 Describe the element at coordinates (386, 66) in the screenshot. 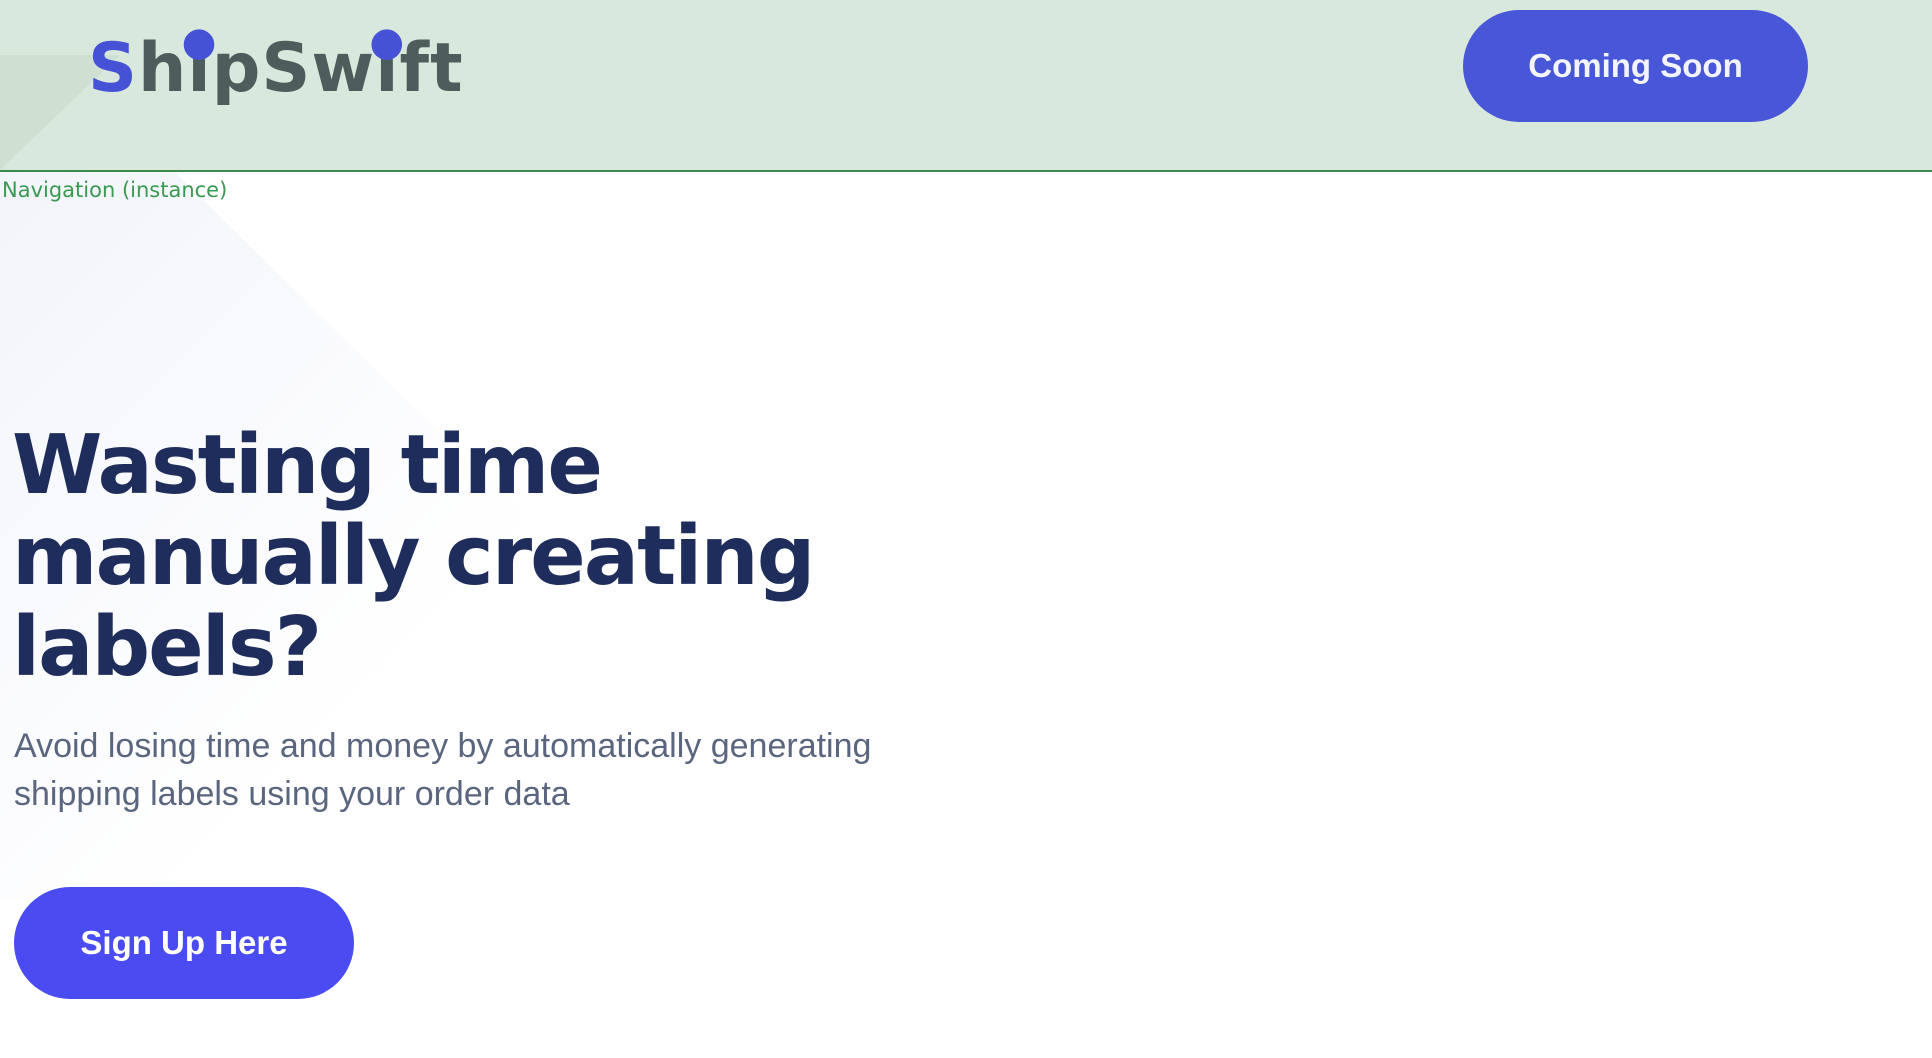

I see `logo-i-2: ı ●` at that location.